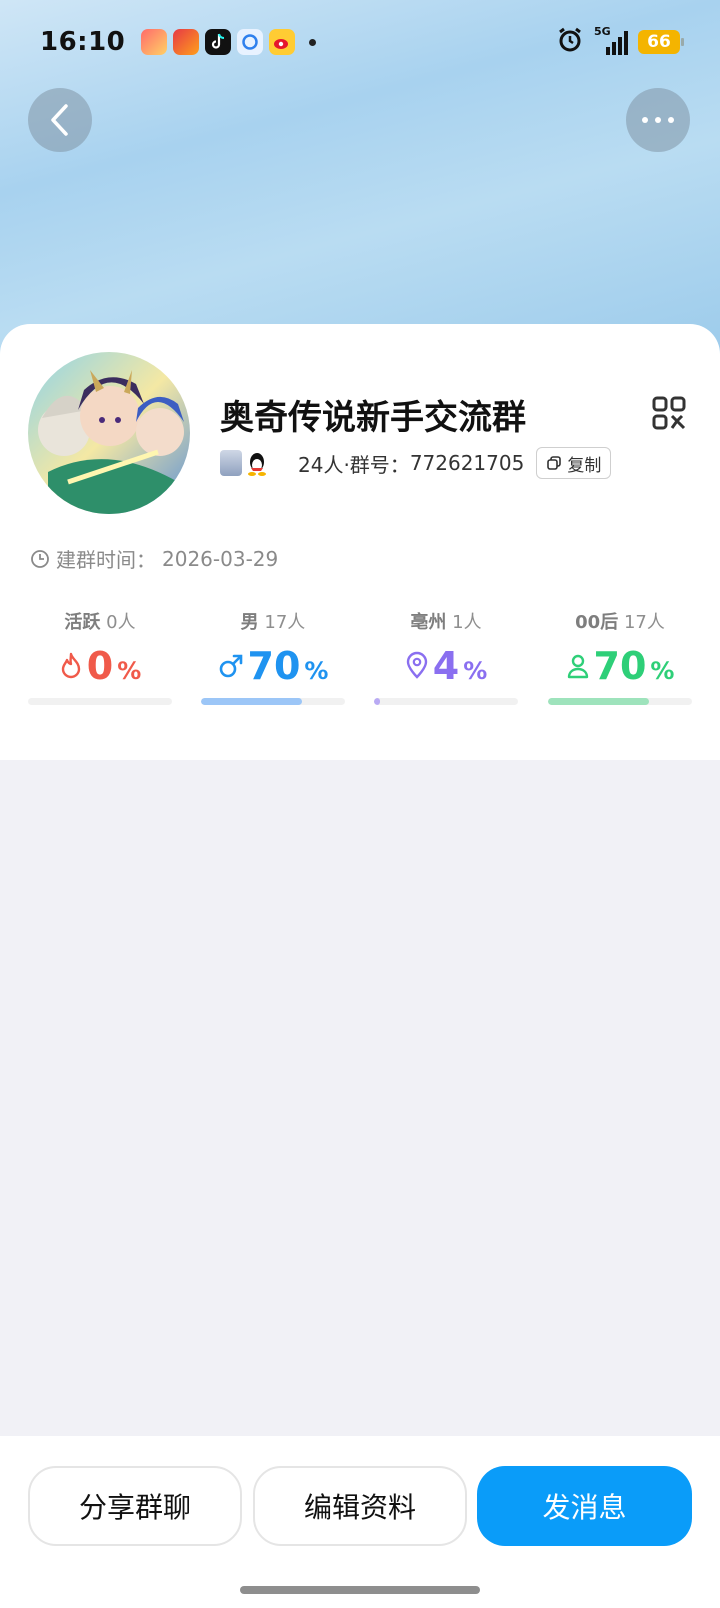  I want to click on bottom-action-bar: 分享群聊 编辑资料 发消息, so click(360, 1522).